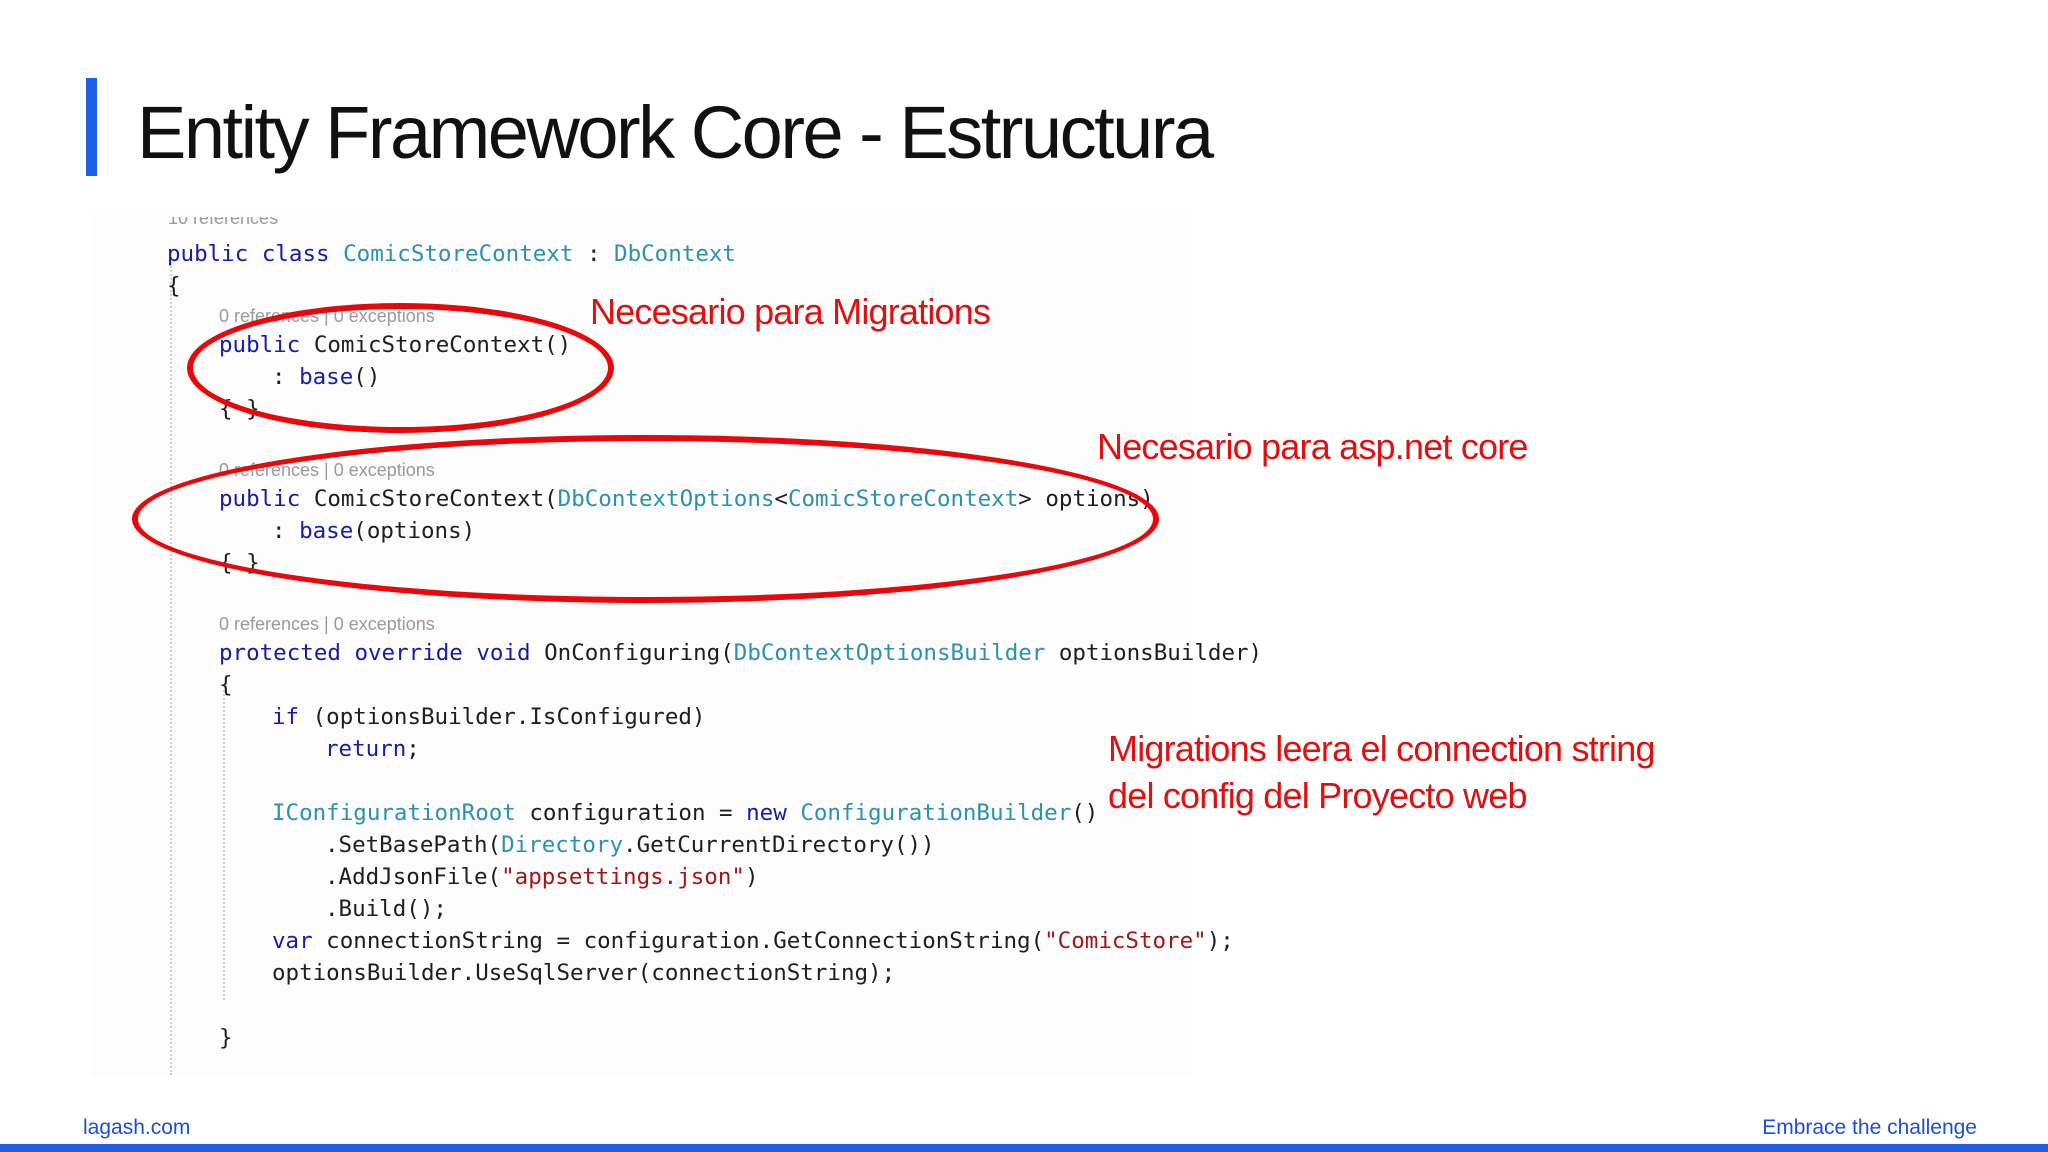 Image resolution: width=2048 pixels, height=1152 pixels. Describe the element at coordinates (1317, 795) in the screenshot. I see `annotation-connection-line-2: del config del Proyecto web` at that location.